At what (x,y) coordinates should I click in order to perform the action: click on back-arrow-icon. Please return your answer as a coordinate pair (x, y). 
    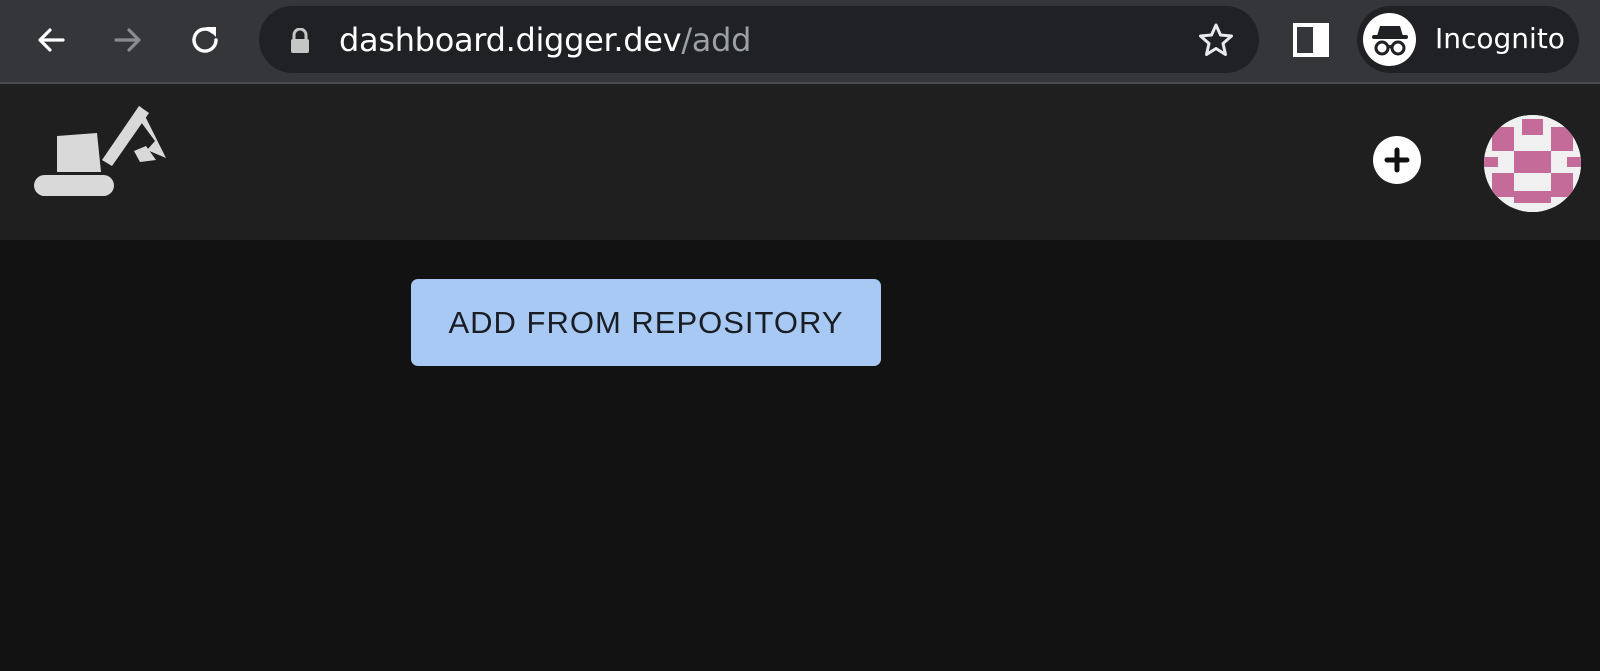
    Looking at the image, I should click on (51, 40).